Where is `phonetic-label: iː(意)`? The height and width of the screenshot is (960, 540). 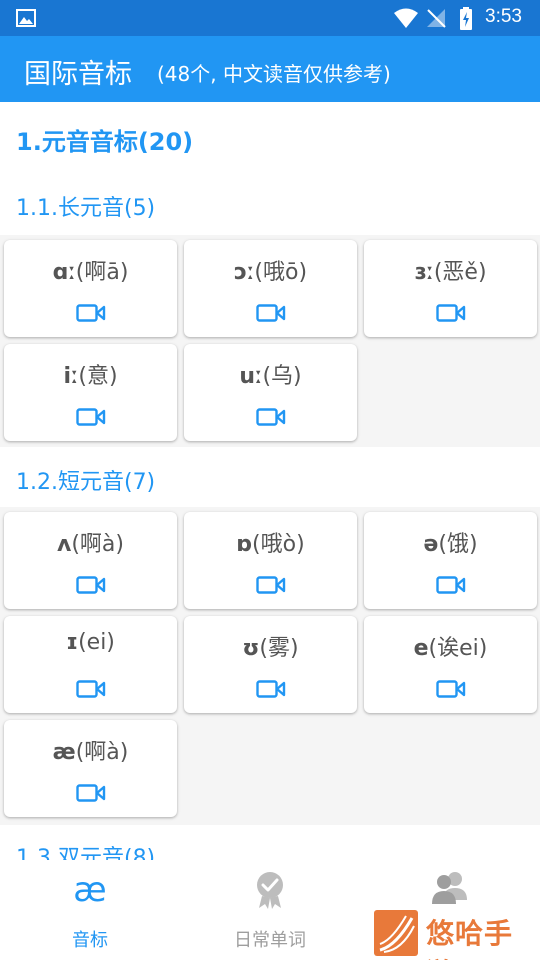 phonetic-label: iː(意) is located at coordinates (90, 376).